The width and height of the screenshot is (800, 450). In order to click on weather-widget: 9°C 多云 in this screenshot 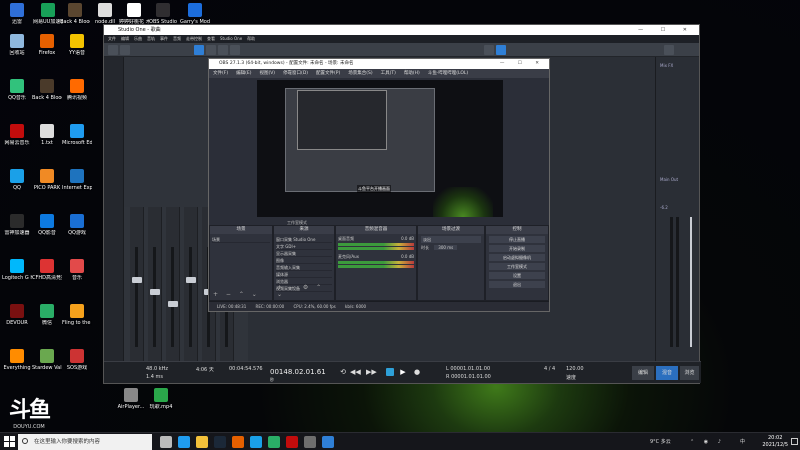, I will do `click(660, 441)`.